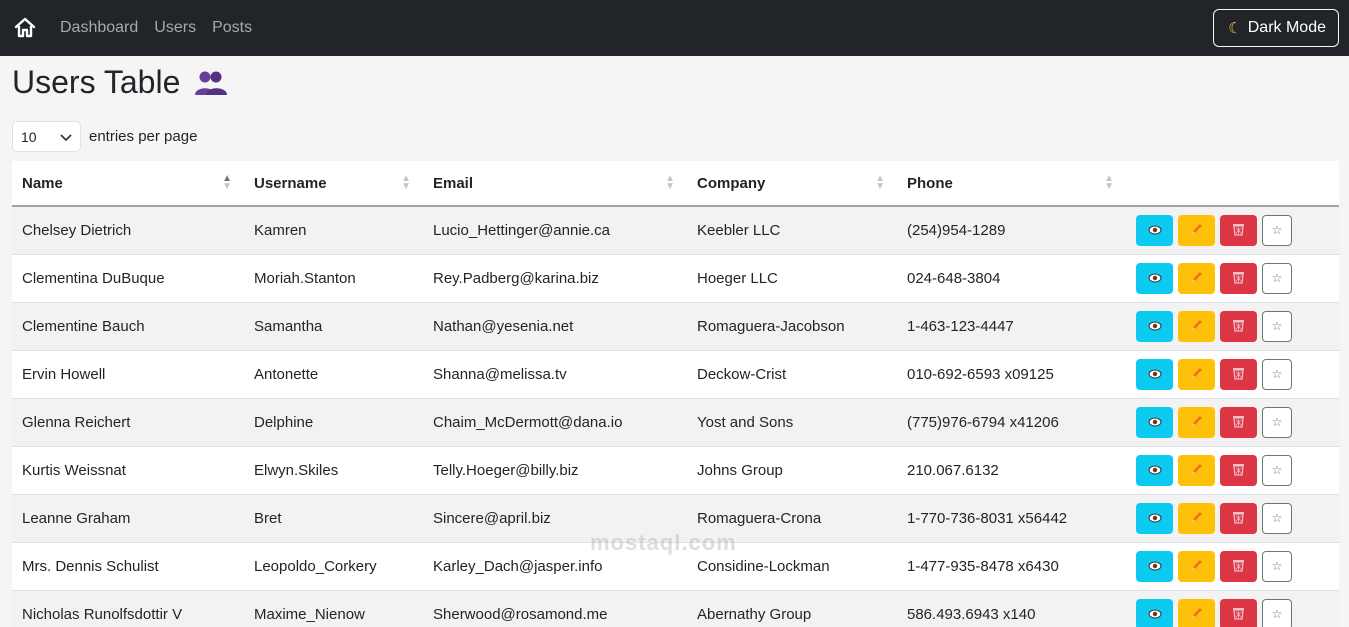 The image size is (1349, 627). Describe the element at coordinates (792, 184) in the screenshot. I see `column-header-company: Company ▲ ▼` at that location.